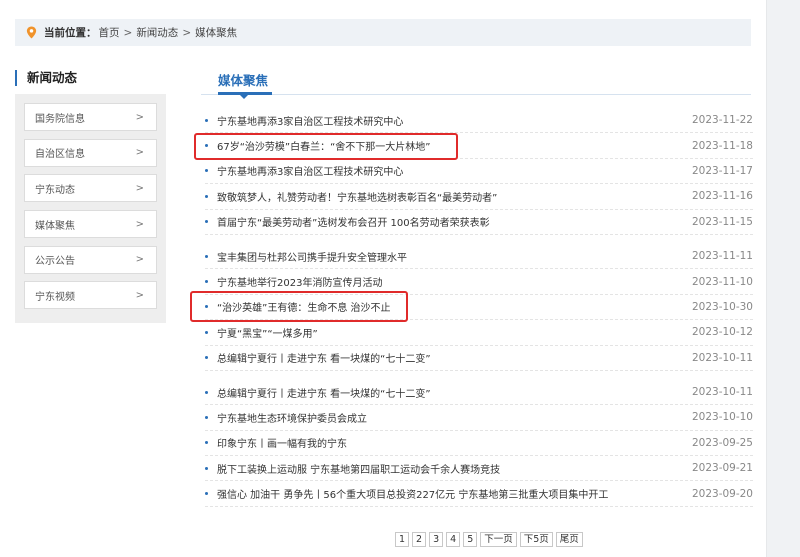  What do you see at coordinates (470, 539) in the screenshot?
I see `page-5-button: 5` at bounding box center [470, 539].